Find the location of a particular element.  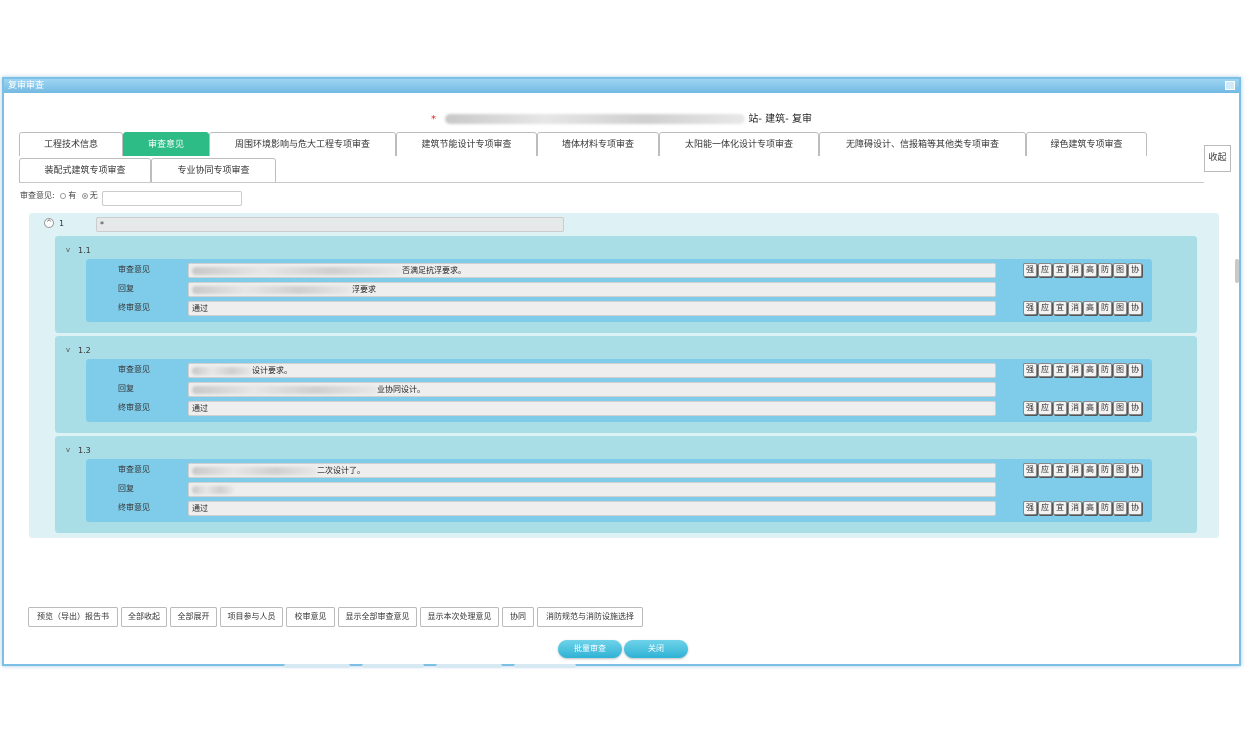

review-field: 设计要求。 is located at coordinates (592, 370).